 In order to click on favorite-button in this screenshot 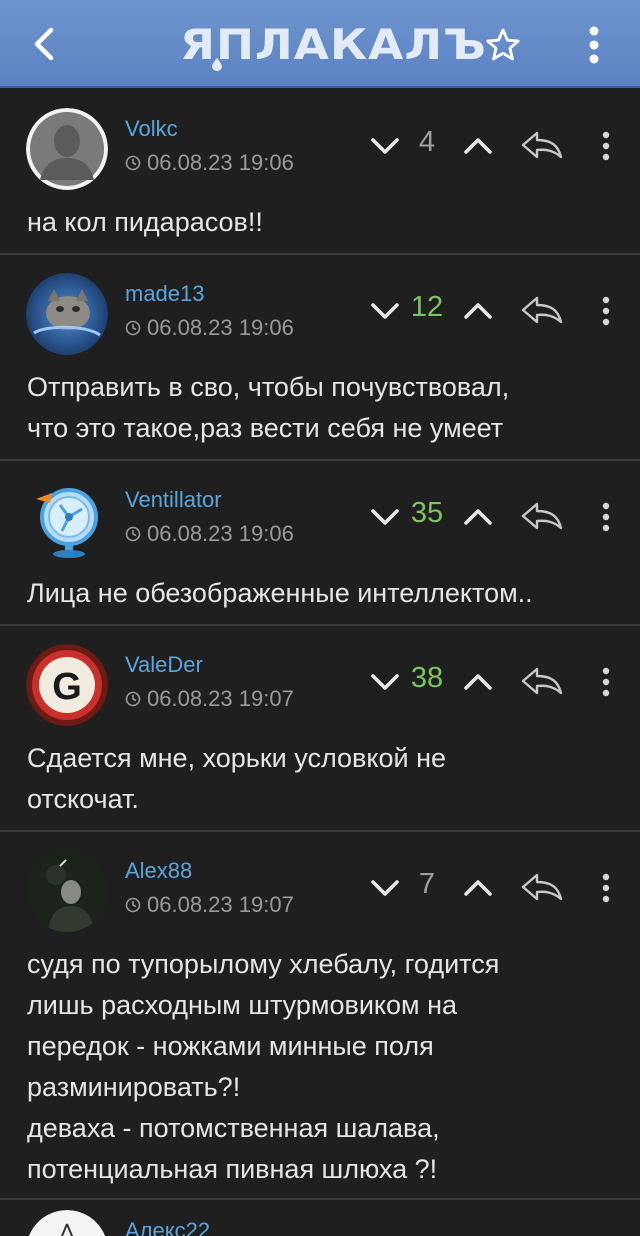, I will do `click(503, 45)`.